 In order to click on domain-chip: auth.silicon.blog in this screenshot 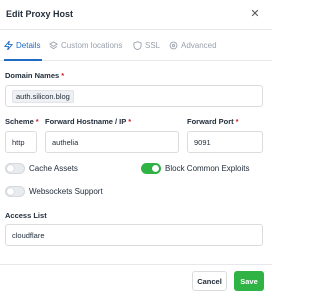, I will do `click(43, 96)`.